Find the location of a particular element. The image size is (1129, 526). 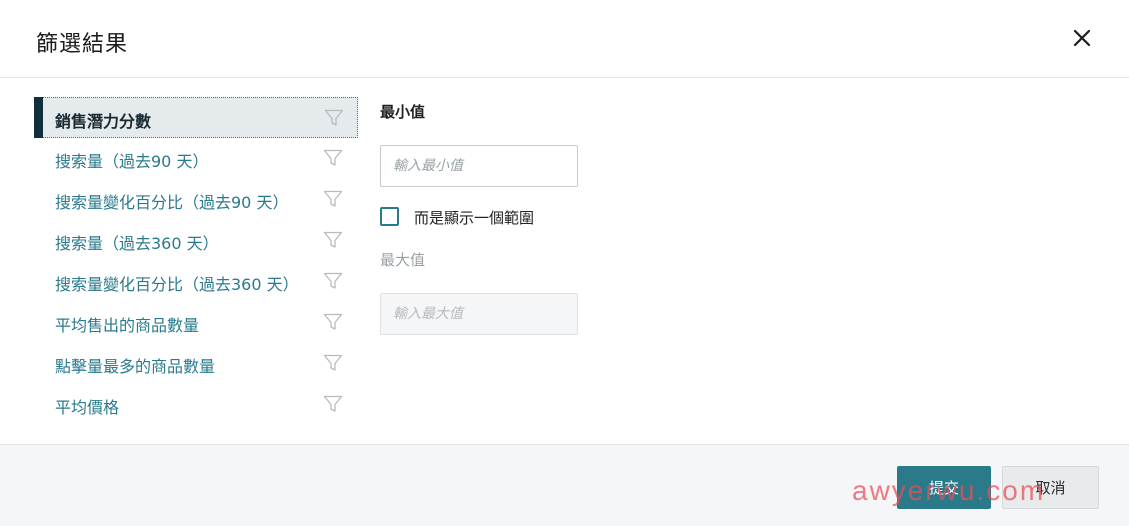

cancel-button: 取消 is located at coordinates (1050, 487).